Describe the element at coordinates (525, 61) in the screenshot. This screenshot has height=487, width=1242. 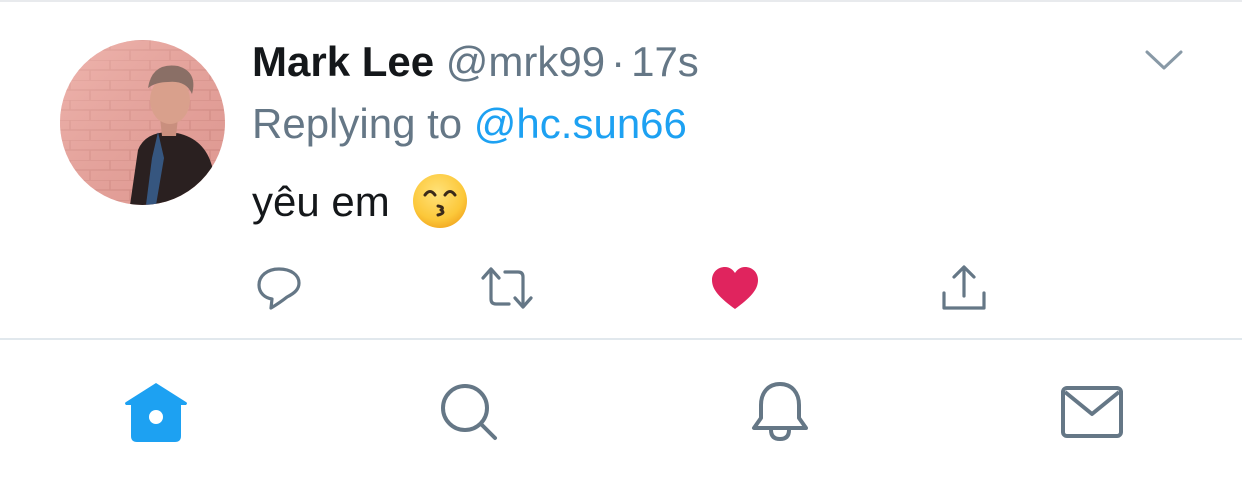
I see `user-handle: @mrk99` at that location.